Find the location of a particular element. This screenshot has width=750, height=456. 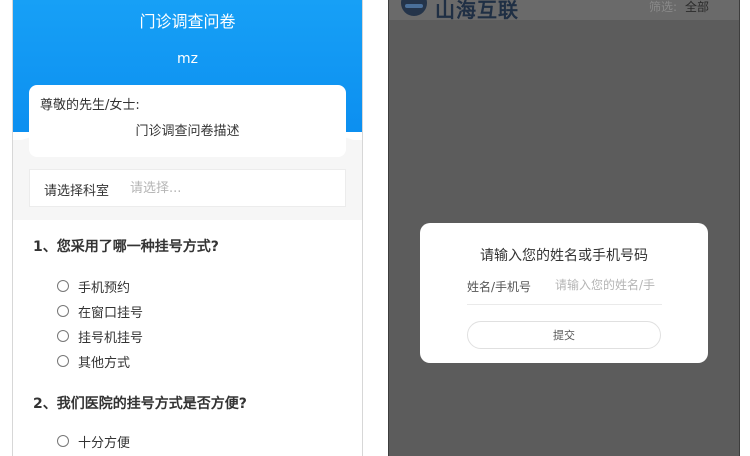

name-phone-label: 姓名/手机号 is located at coordinates (499, 287).